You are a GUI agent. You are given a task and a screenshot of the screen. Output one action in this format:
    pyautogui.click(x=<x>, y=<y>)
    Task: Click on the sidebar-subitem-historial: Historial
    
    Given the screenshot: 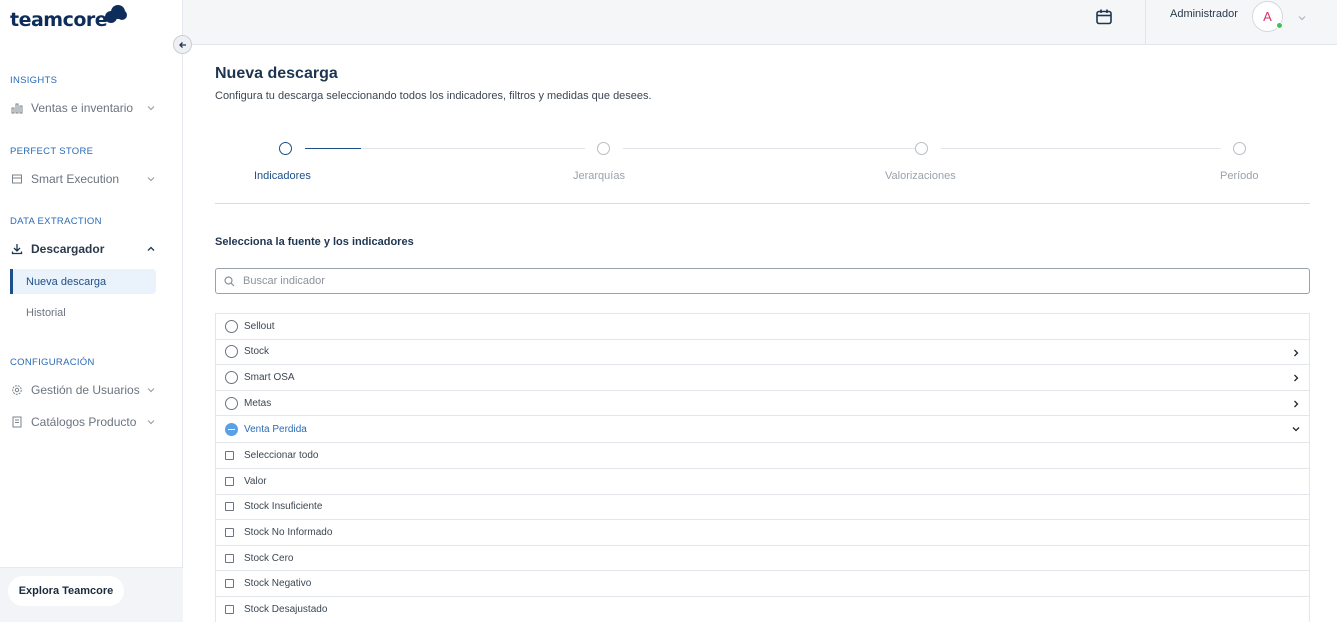 What is the action you would take?
    pyautogui.click(x=83, y=312)
    